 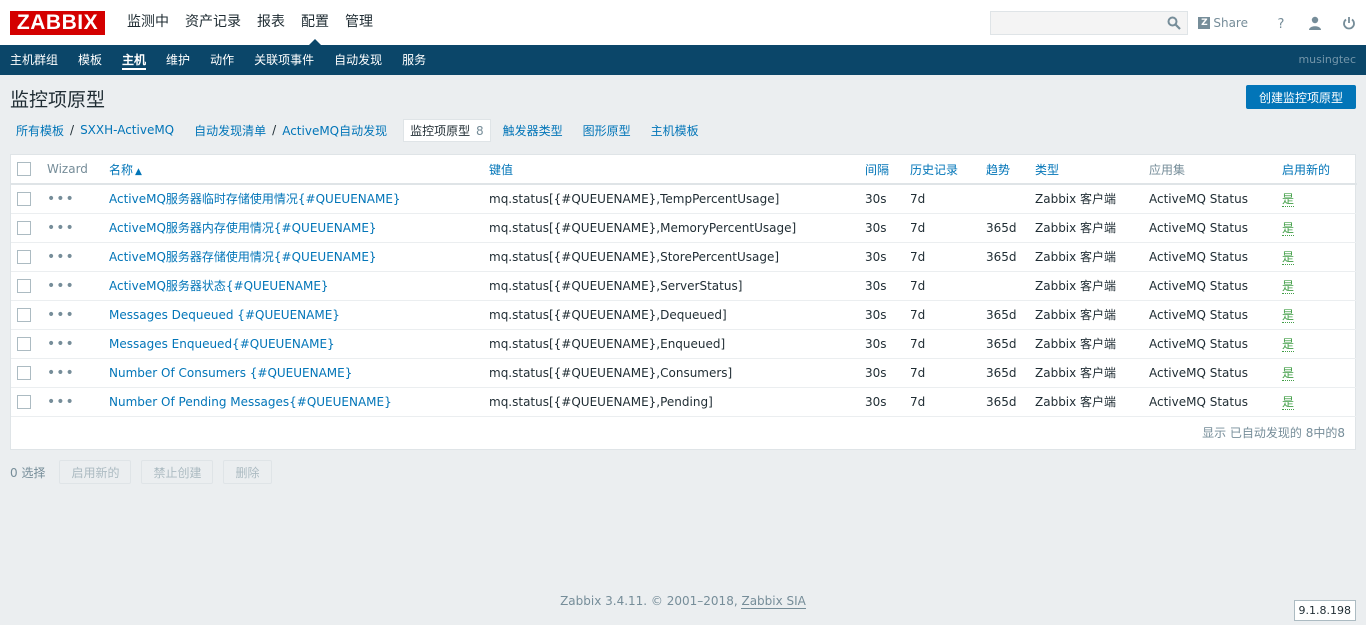 I want to click on tab-host-prototypes: 主机模板, so click(x=675, y=130).